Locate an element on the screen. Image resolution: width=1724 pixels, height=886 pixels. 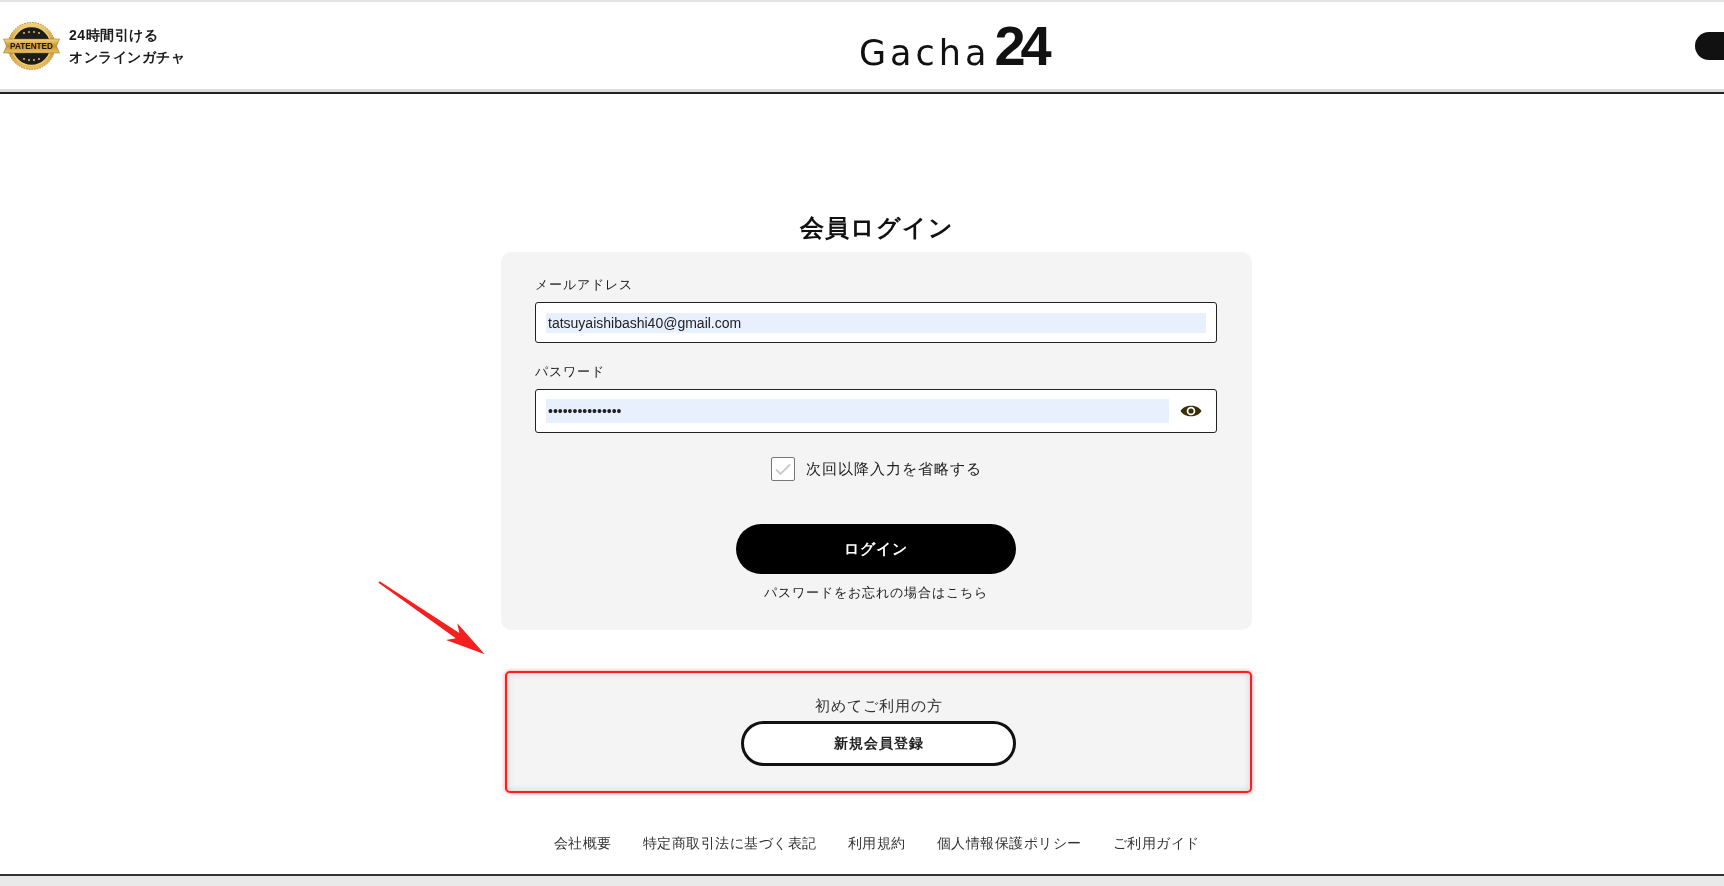
checkbox-label: 次回以降入力を省略する is located at coordinates (893, 468).